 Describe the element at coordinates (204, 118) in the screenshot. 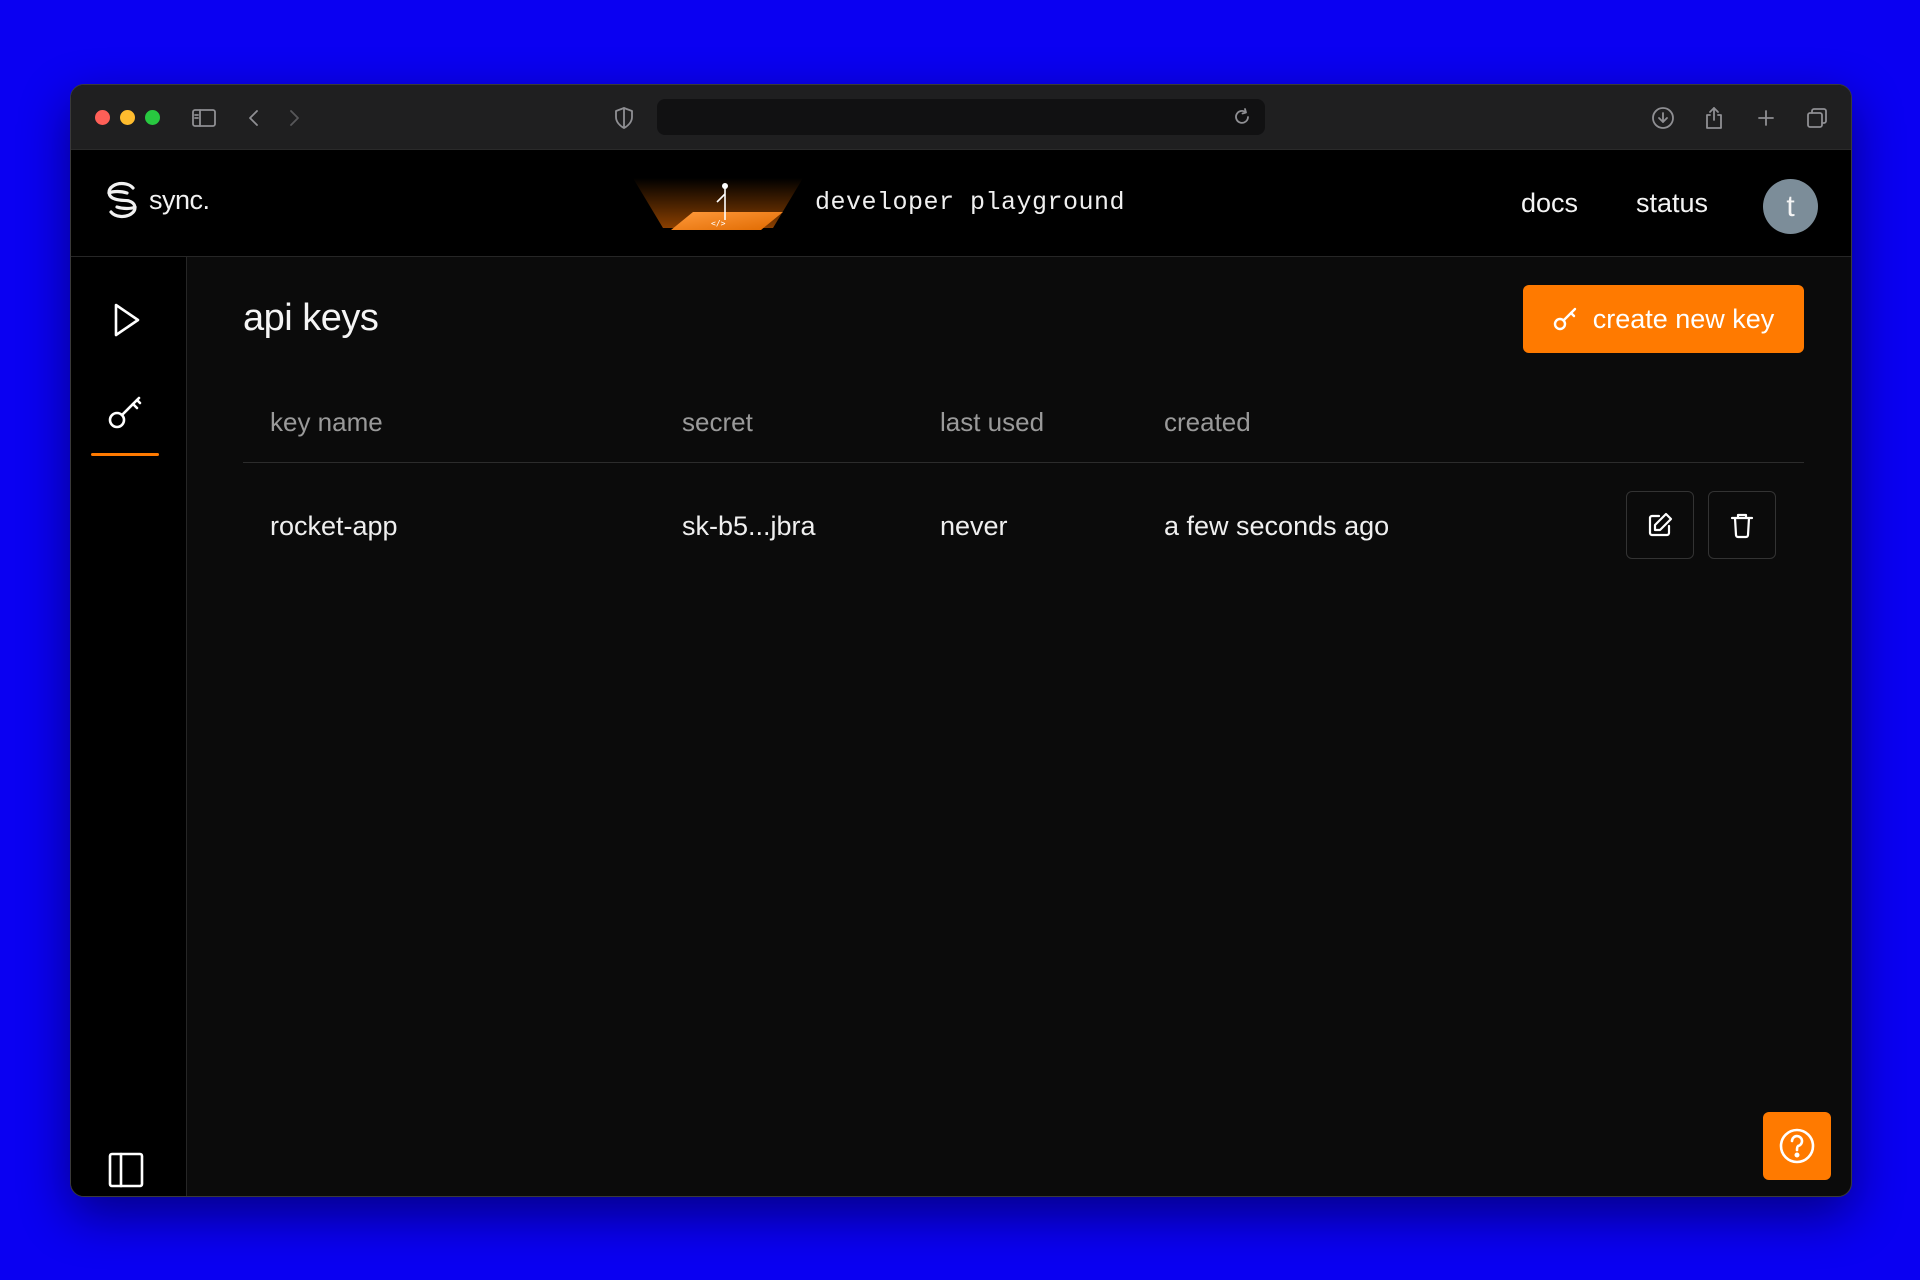

I see `sidebar-icon` at that location.